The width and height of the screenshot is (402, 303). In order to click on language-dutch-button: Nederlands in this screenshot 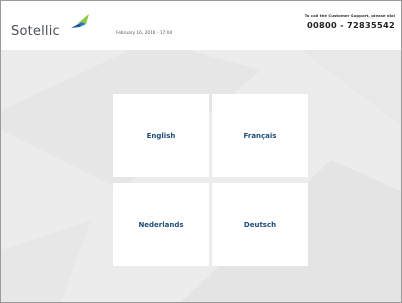, I will do `click(161, 224)`.